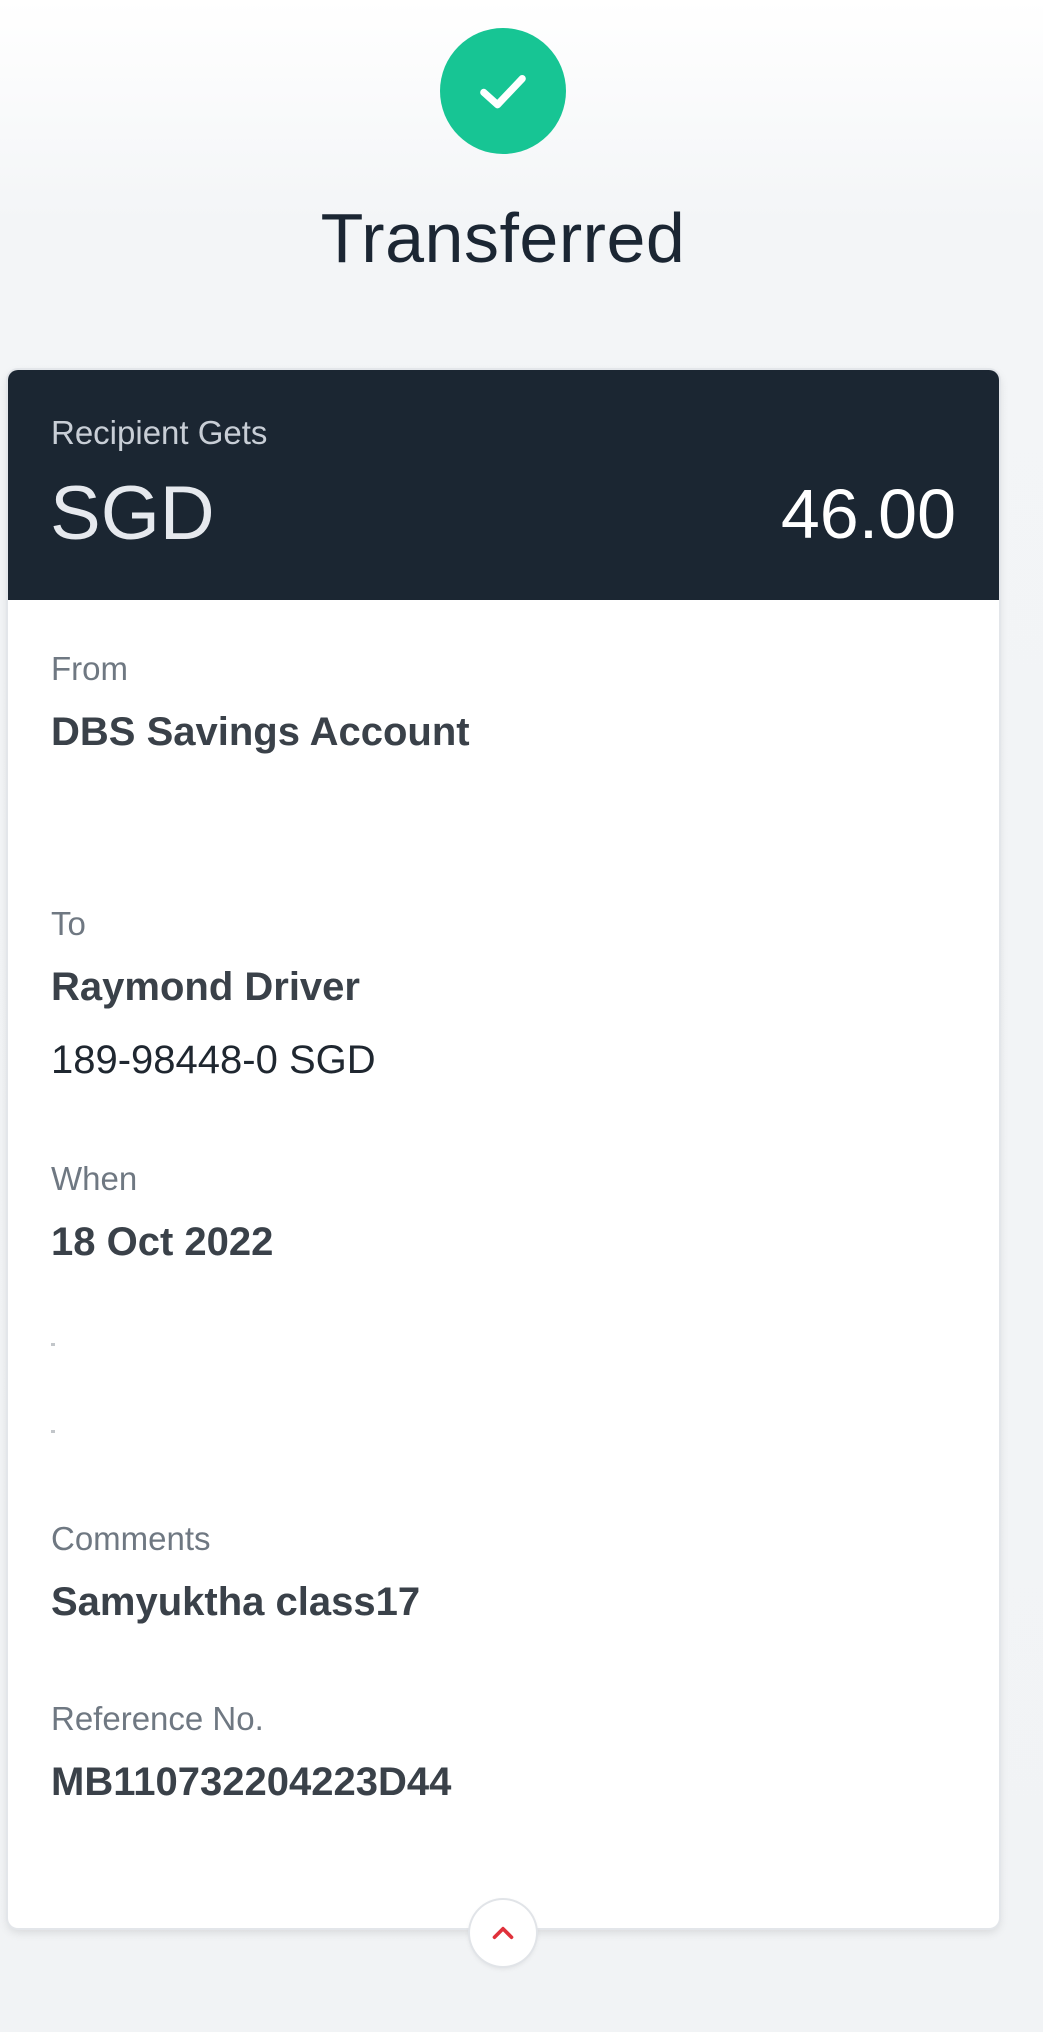 The height and width of the screenshot is (2032, 1043). Describe the element at coordinates (503, 485) in the screenshot. I see `amount-header: Recipient Gets SGD 46.00` at that location.